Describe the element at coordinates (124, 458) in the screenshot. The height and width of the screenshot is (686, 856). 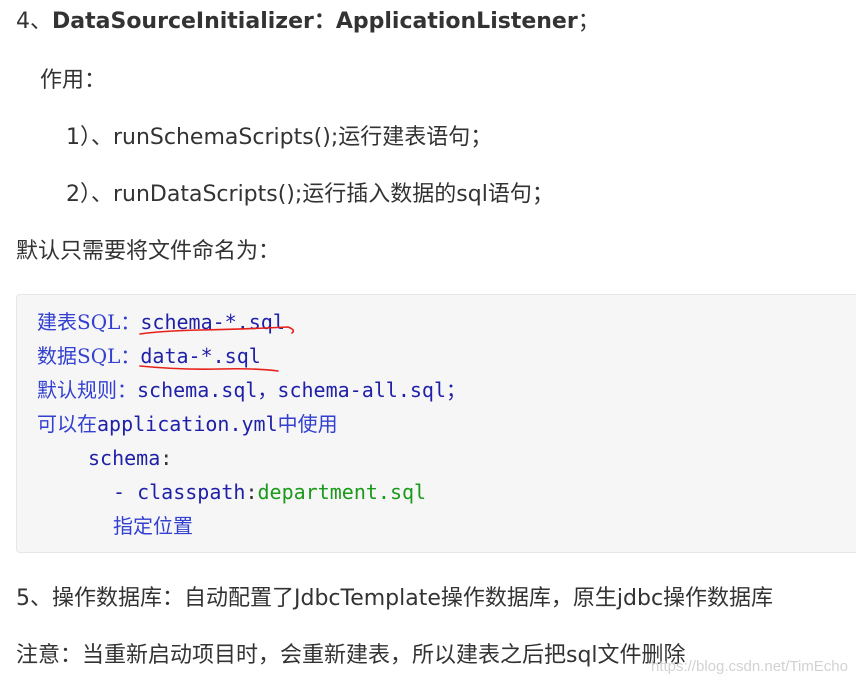
I see `code-line-5-key: schema` at that location.